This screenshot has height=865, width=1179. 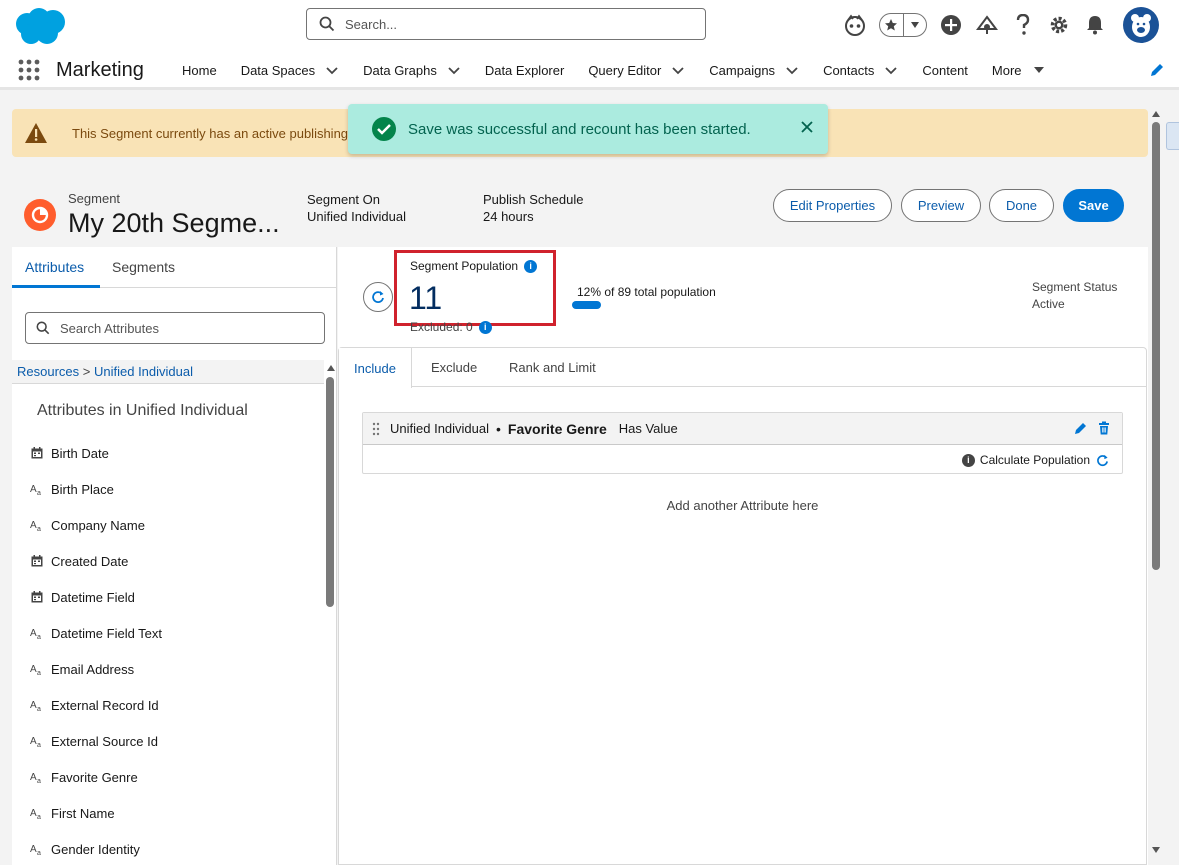 I want to click on segment-status: Segment Status Active, so click(x=1074, y=296).